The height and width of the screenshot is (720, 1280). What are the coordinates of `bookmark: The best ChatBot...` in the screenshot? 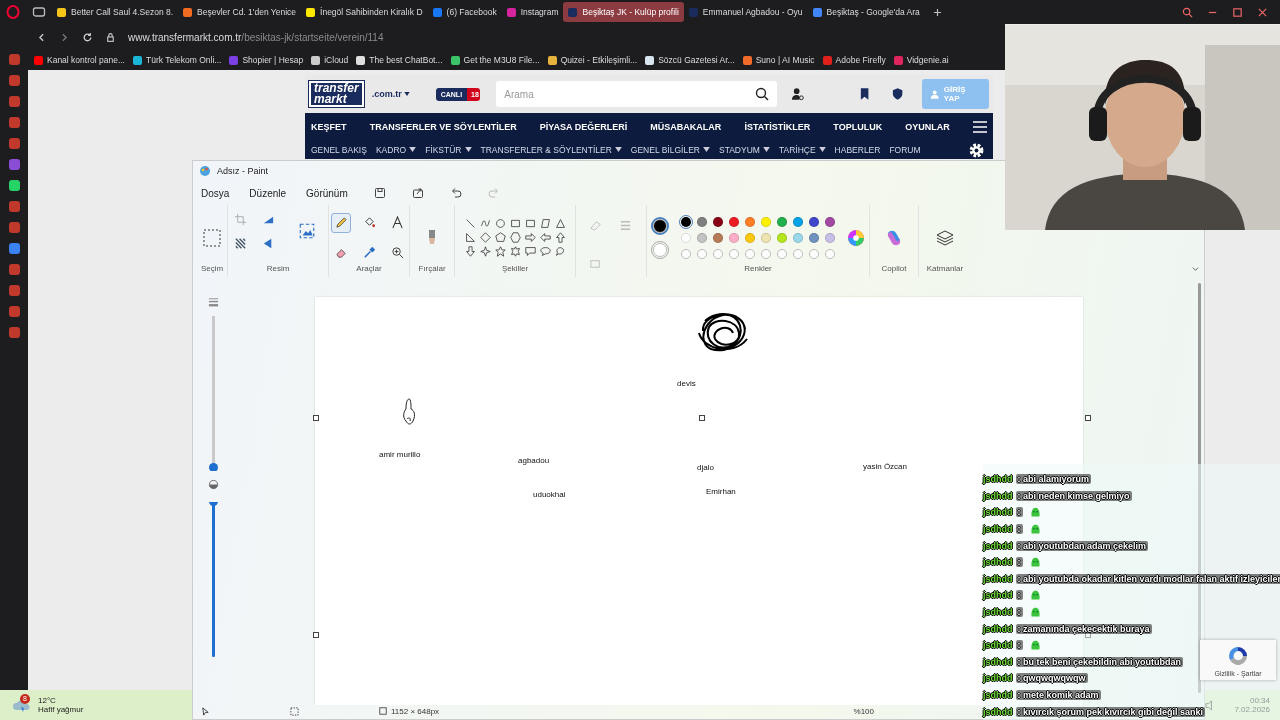 It's located at (399, 60).